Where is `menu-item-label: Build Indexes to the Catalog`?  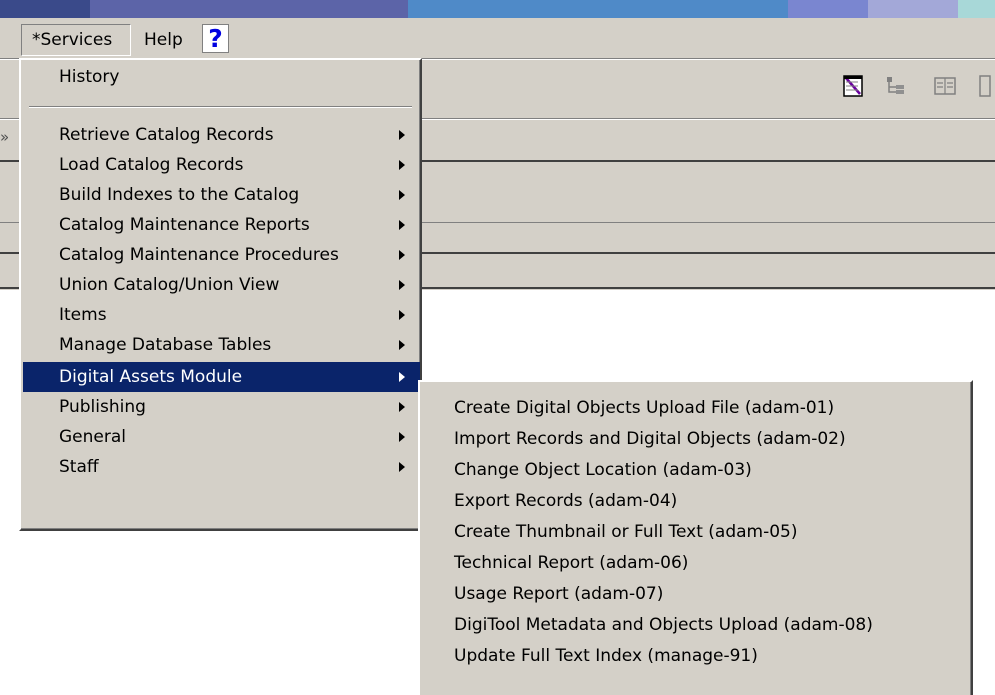 menu-item-label: Build Indexes to the Catalog is located at coordinates (179, 195).